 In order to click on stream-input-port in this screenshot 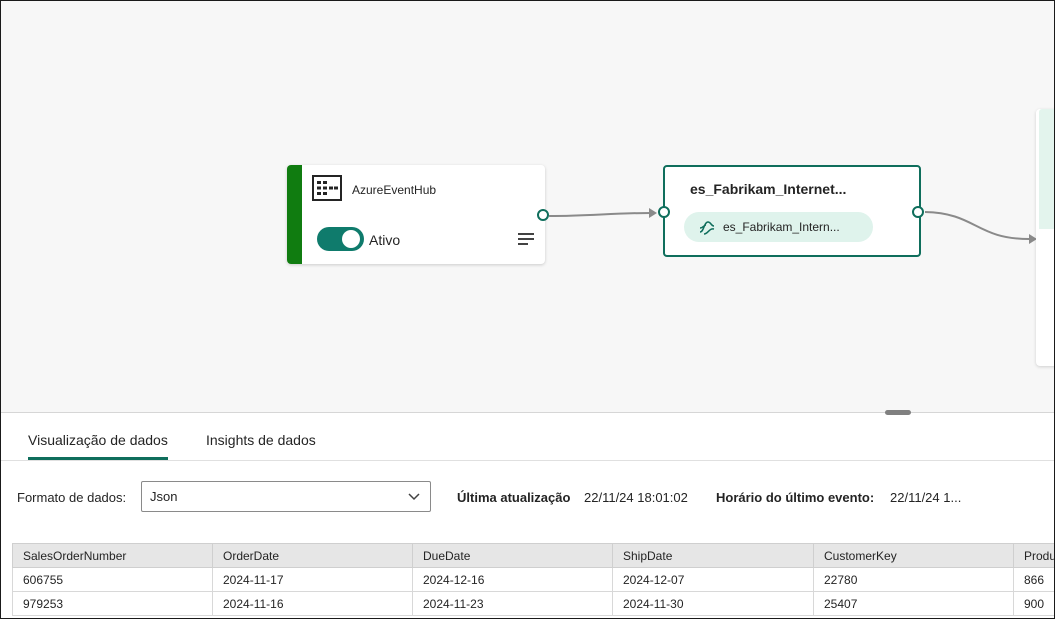, I will do `click(664, 212)`.